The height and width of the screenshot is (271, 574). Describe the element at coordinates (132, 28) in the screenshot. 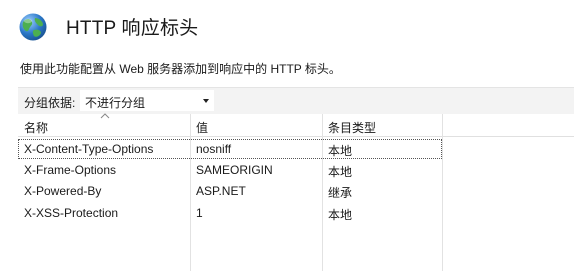

I see `page-title: HTTP 响应标头` at that location.